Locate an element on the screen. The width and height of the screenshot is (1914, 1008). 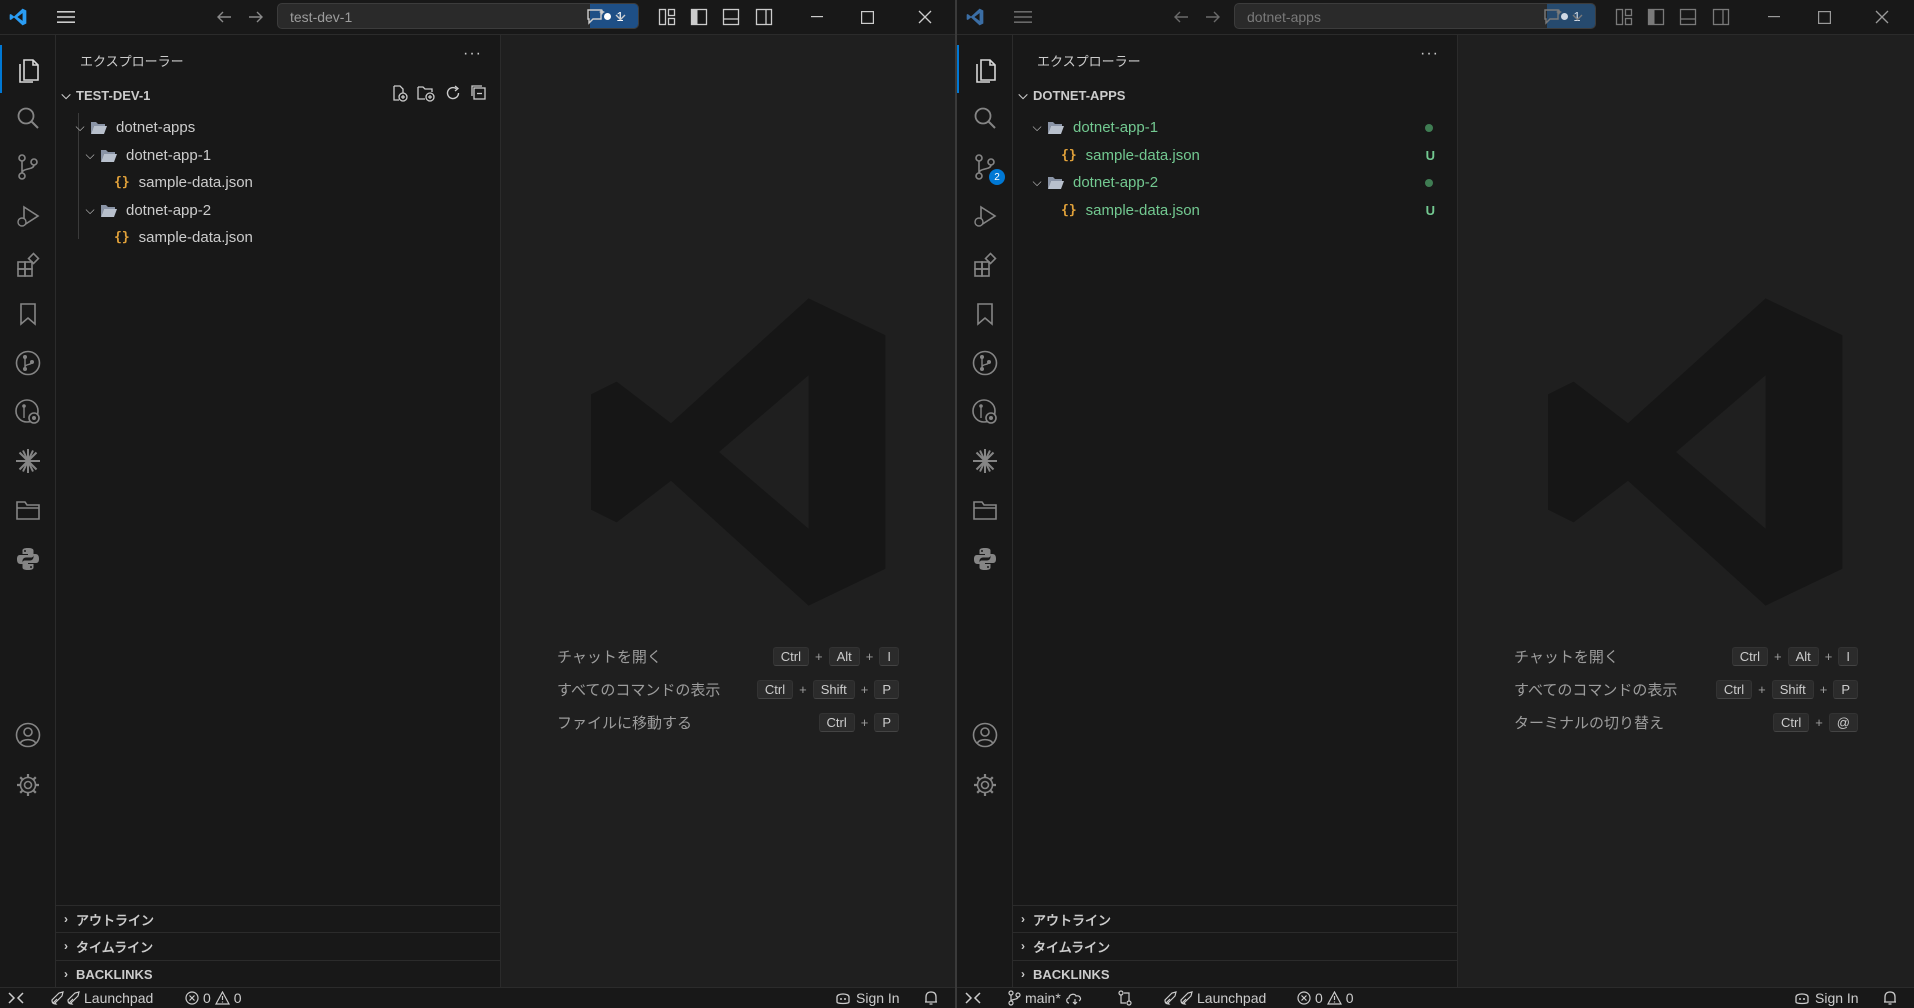
folder-open-icon is located at coordinates (109, 155).